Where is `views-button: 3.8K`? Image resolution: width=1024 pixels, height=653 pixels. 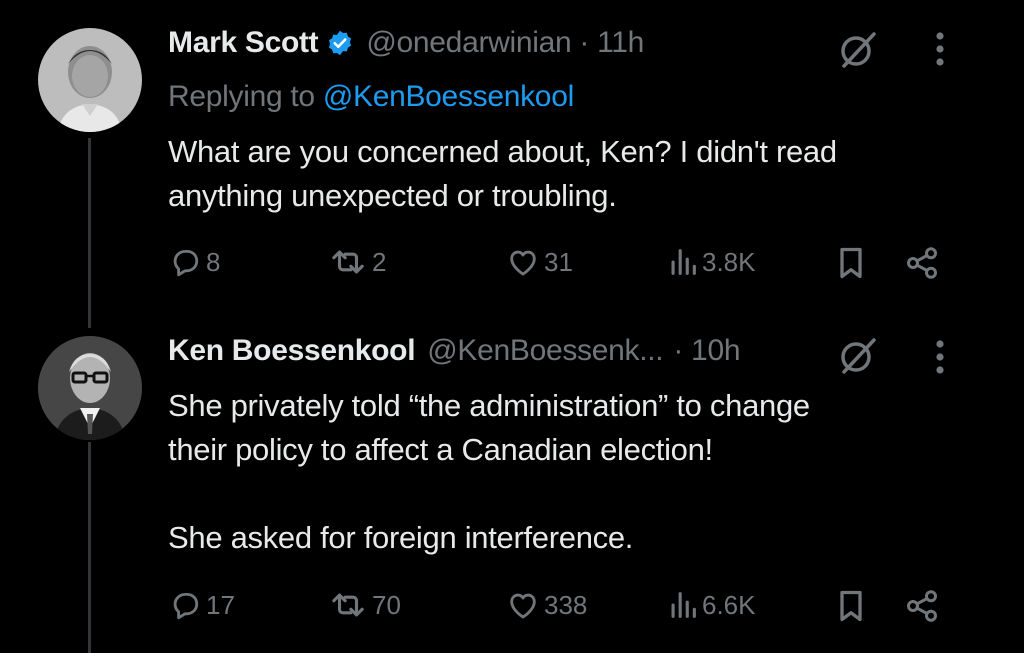
views-button: 3.8K is located at coordinates (712, 262).